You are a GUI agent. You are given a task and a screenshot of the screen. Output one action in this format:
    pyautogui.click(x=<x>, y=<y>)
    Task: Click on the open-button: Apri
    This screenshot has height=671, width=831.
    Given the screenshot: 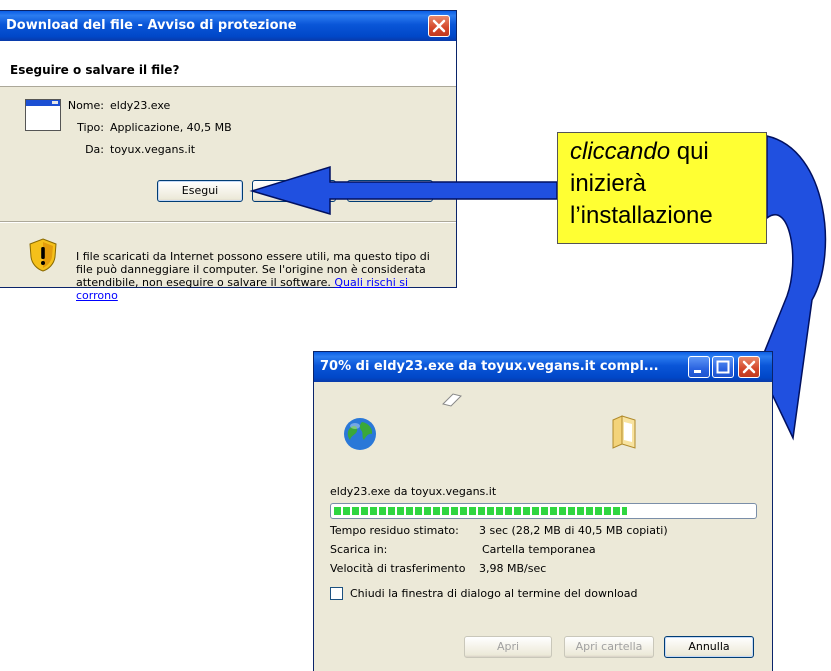 What is the action you would take?
    pyautogui.click(x=508, y=647)
    